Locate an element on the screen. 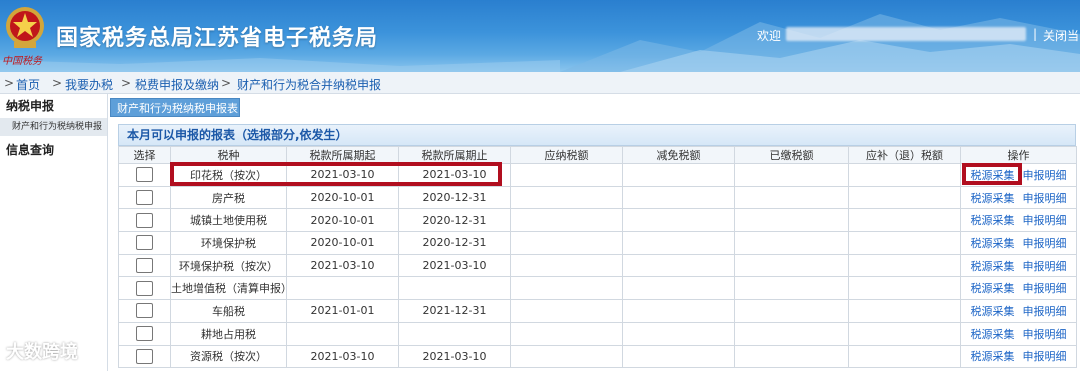 This screenshot has height=371, width=1080. period-start-cell: 2020-10-01 is located at coordinates (342, 243).